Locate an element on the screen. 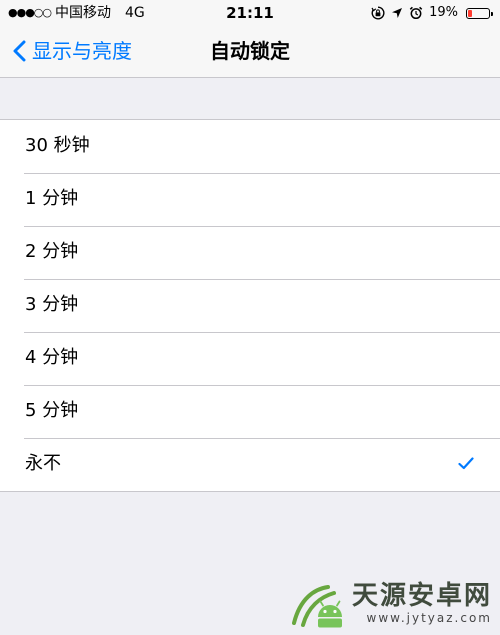  auto-lock-option: 3 分钟 is located at coordinates (250, 305).